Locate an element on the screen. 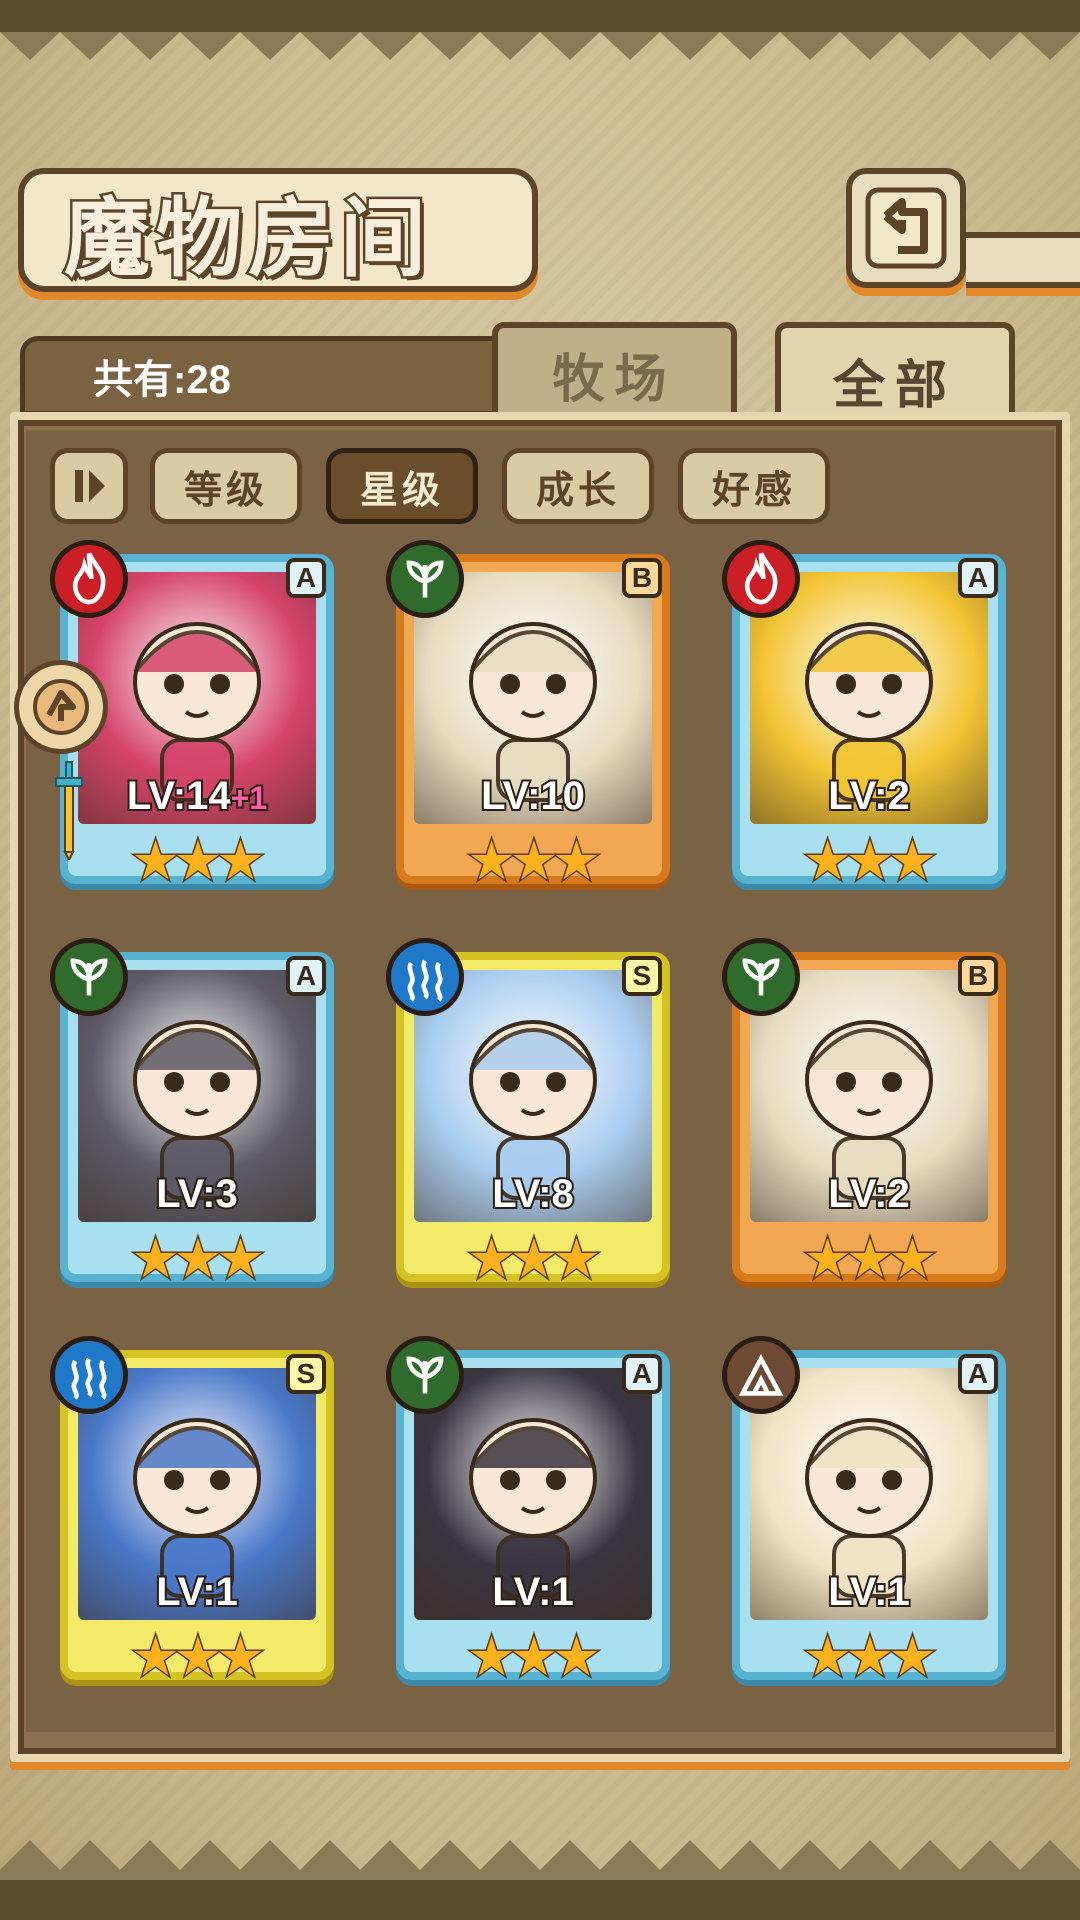 The height and width of the screenshot is (1920, 1080). level-value: LV:3 is located at coordinates (196, 1194).